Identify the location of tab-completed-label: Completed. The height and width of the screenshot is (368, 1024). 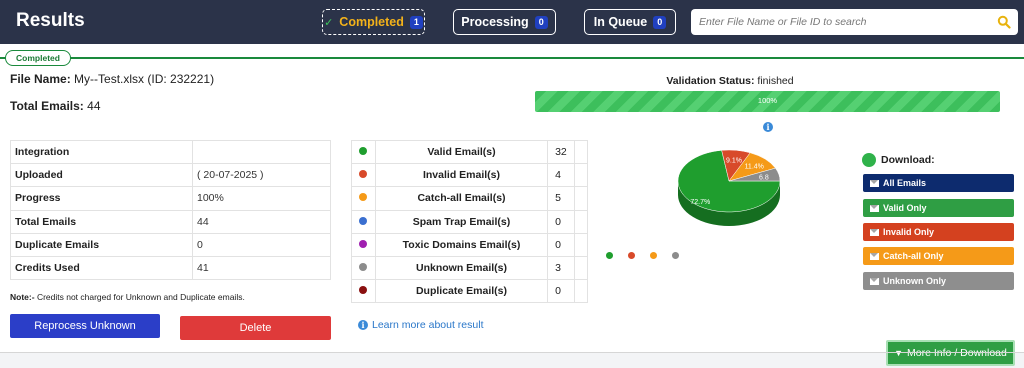
(371, 22).